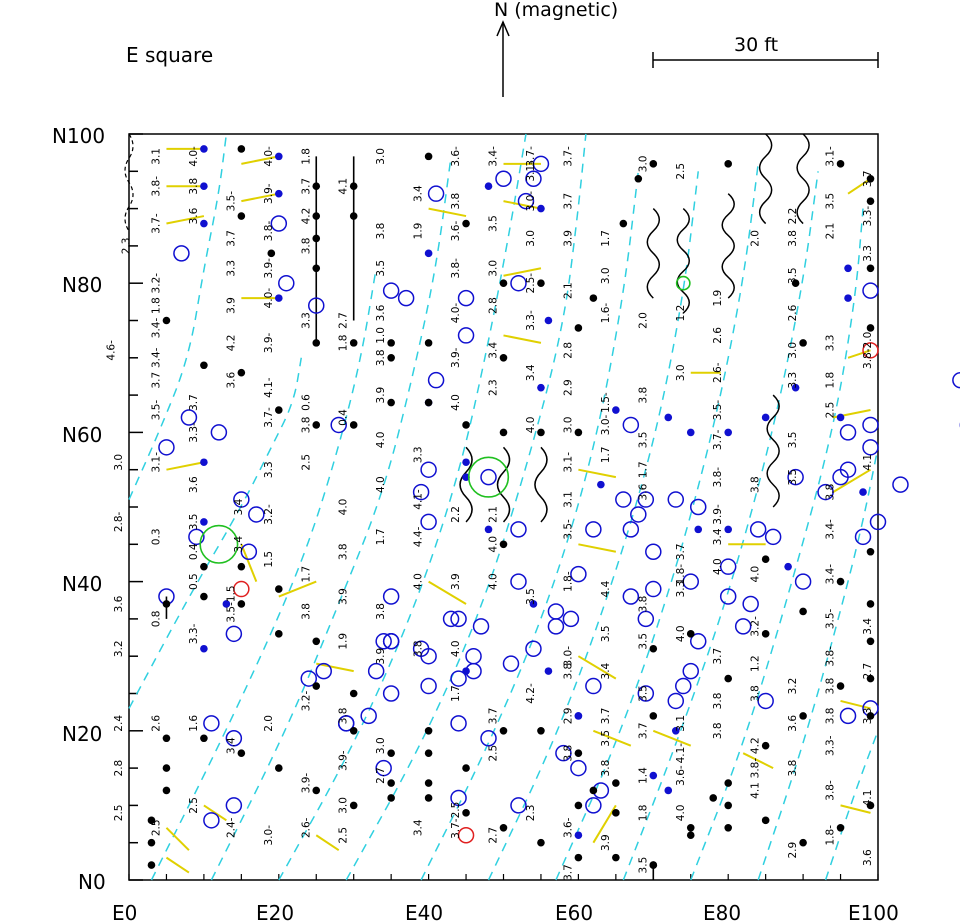 The width and height of the screenshot is (960, 923). What do you see at coordinates (681, 775) in the screenshot?
I see `value-label: 3.6-` at bounding box center [681, 775].